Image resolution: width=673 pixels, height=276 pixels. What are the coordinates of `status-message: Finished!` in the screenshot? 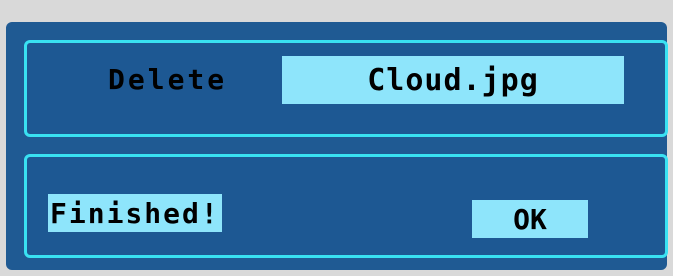 It's located at (135, 213).